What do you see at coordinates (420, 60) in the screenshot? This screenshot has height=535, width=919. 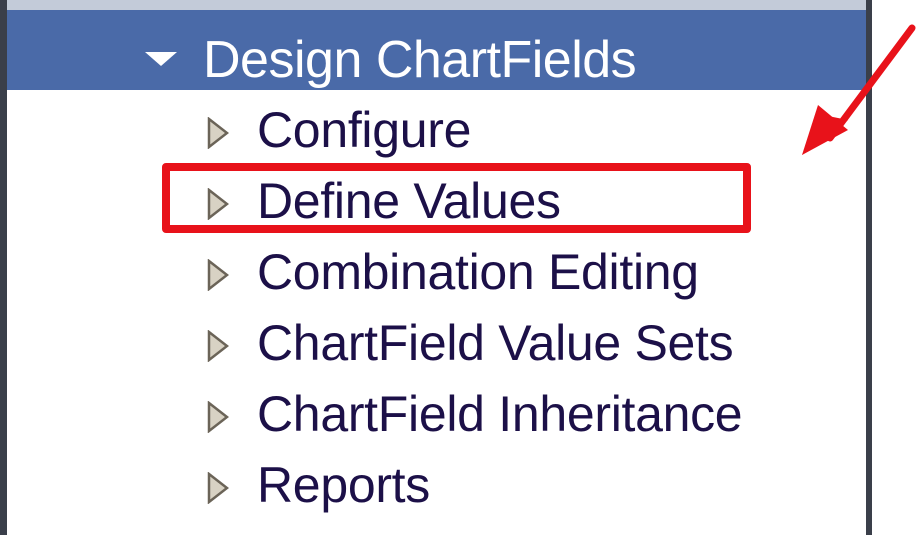 I see `section-header-label: Design ChartFields` at bounding box center [420, 60].